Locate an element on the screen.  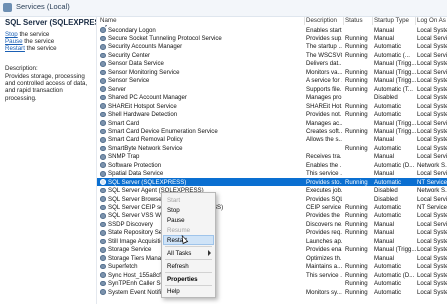
service-name: Security Center is located at coordinates (129, 55).